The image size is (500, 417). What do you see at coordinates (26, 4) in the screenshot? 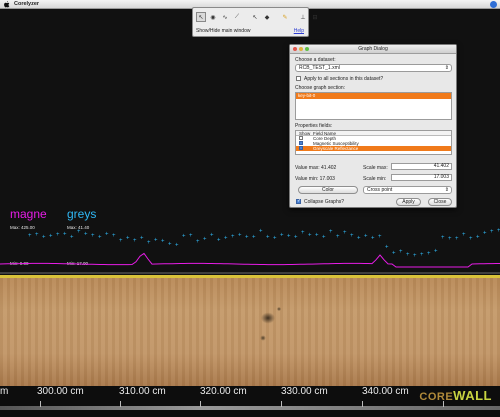
I see `app-menu-title: Corelyzer` at bounding box center [26, 4].